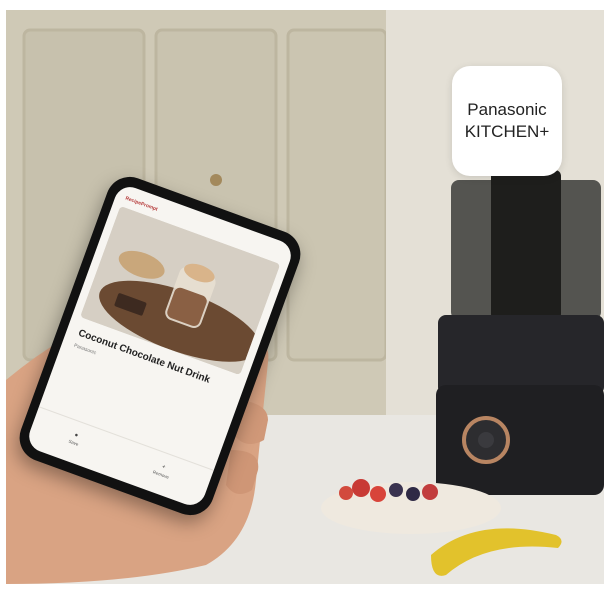  What do you see at coordinates (164, 467) in the screenshot?
I see `plus-icon: +` at bounding box center [164, 467].